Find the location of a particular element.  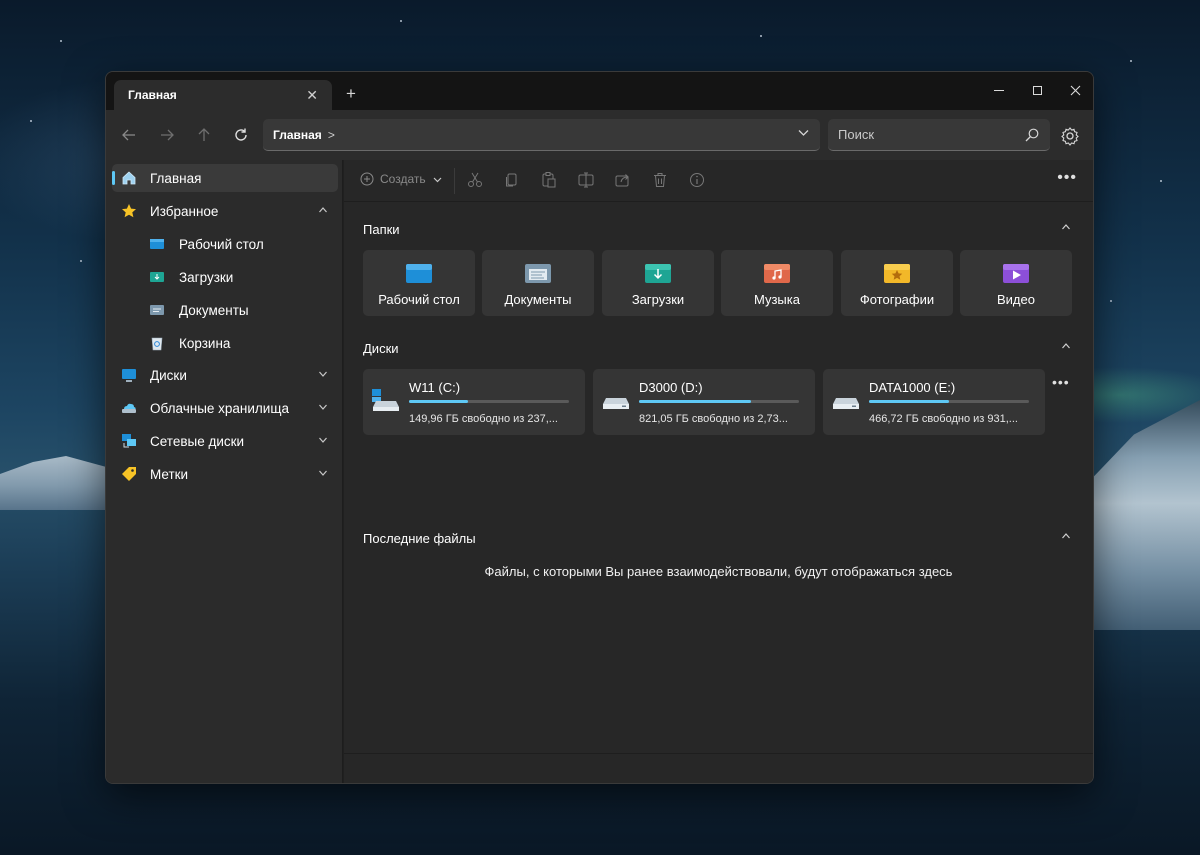

downloads-folder-icon is located at coordinates (157, 277).